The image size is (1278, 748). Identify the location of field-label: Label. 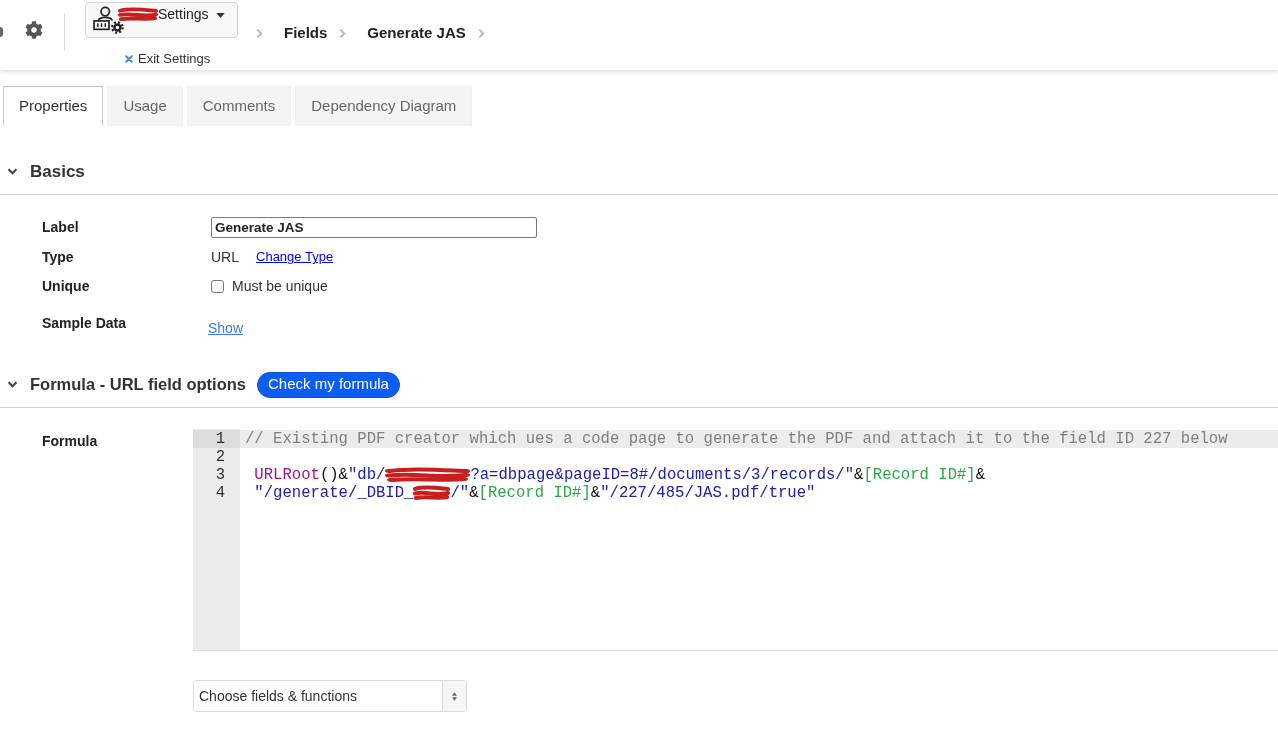
(60, 227).